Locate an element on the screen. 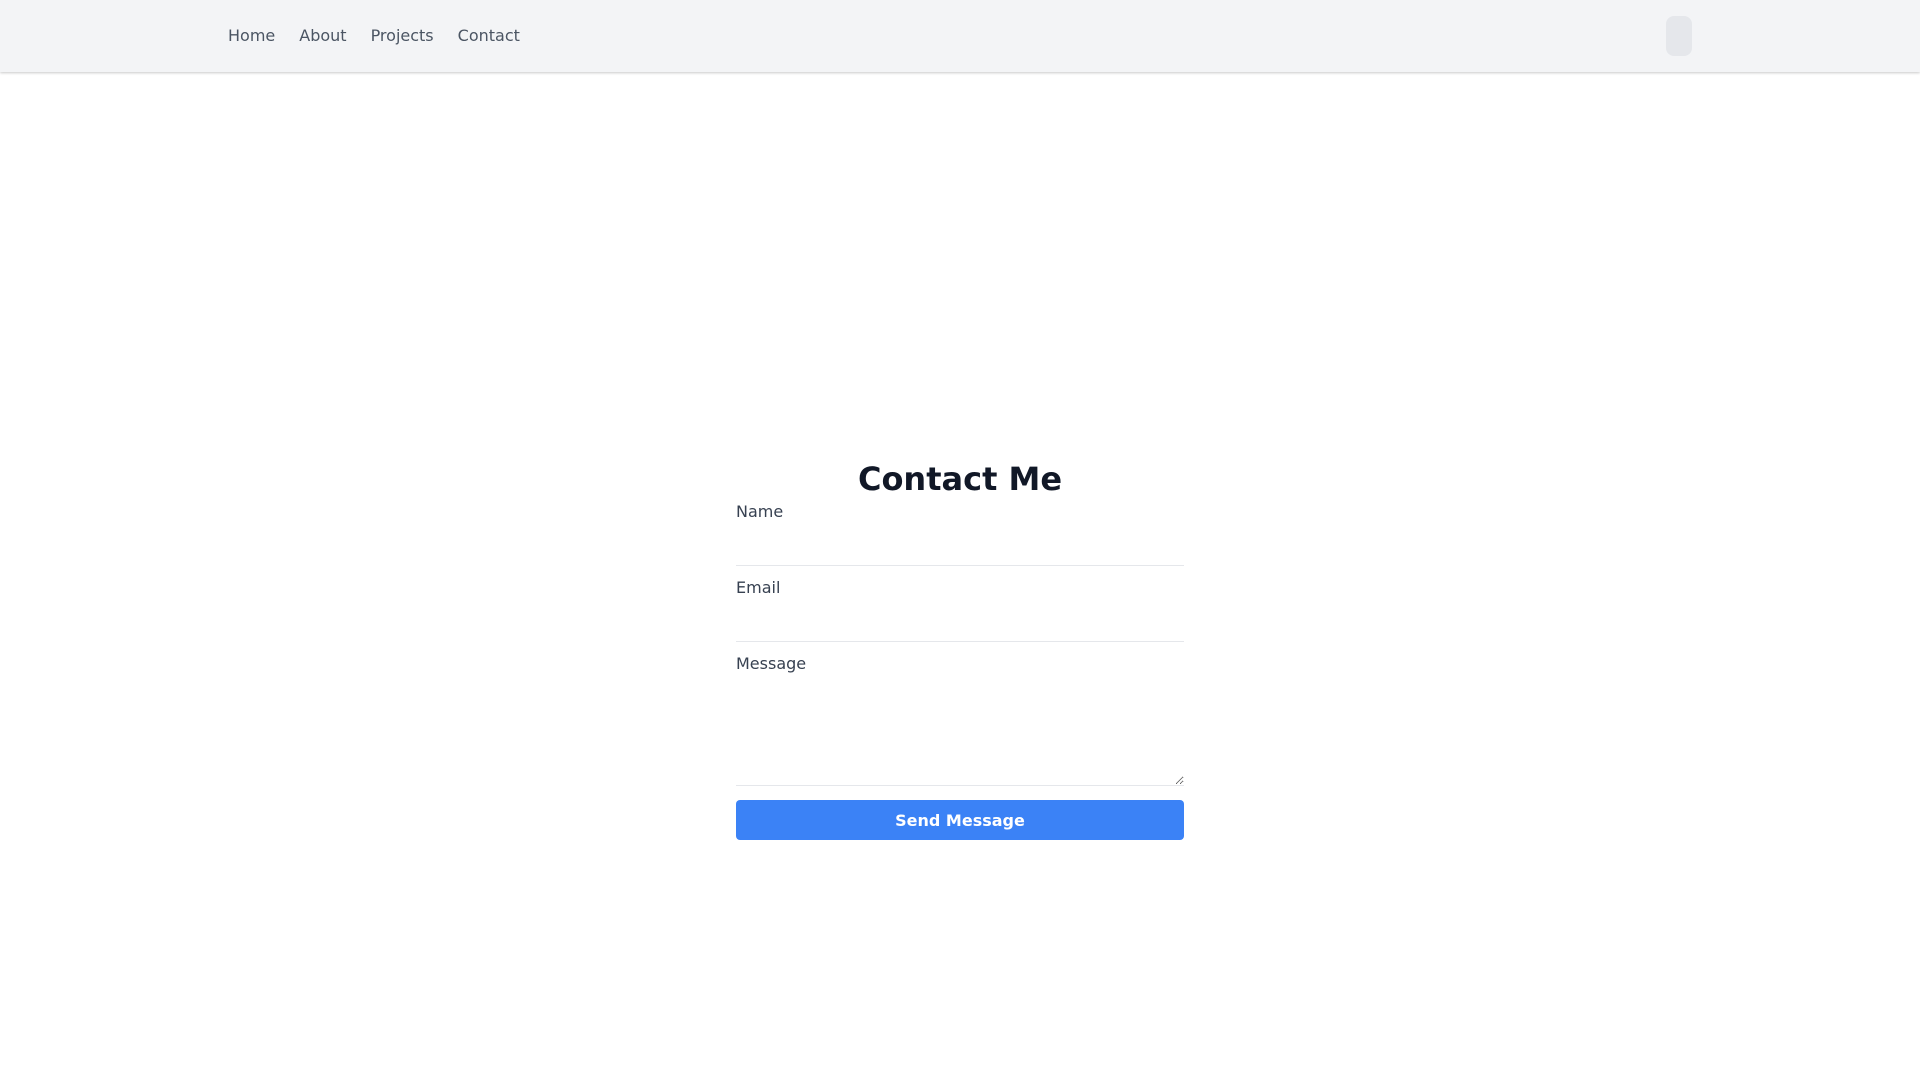 The width and height of the screenshot is (1920, 1080). email-field-group: Email is located at coordinates (960, 610).